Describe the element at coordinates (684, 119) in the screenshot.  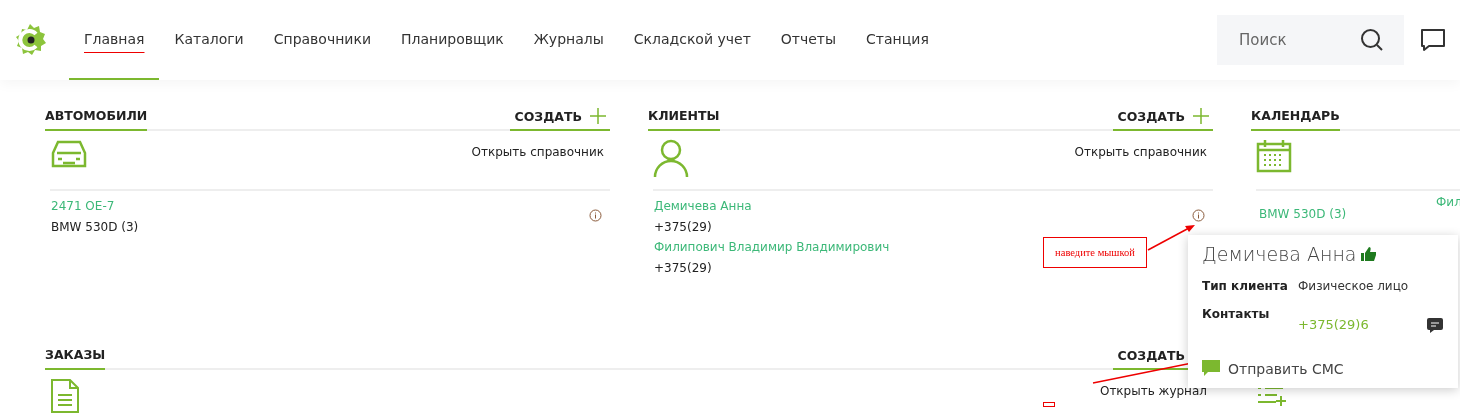
I see `section-title: КЛИЕНТЫ` at that location.